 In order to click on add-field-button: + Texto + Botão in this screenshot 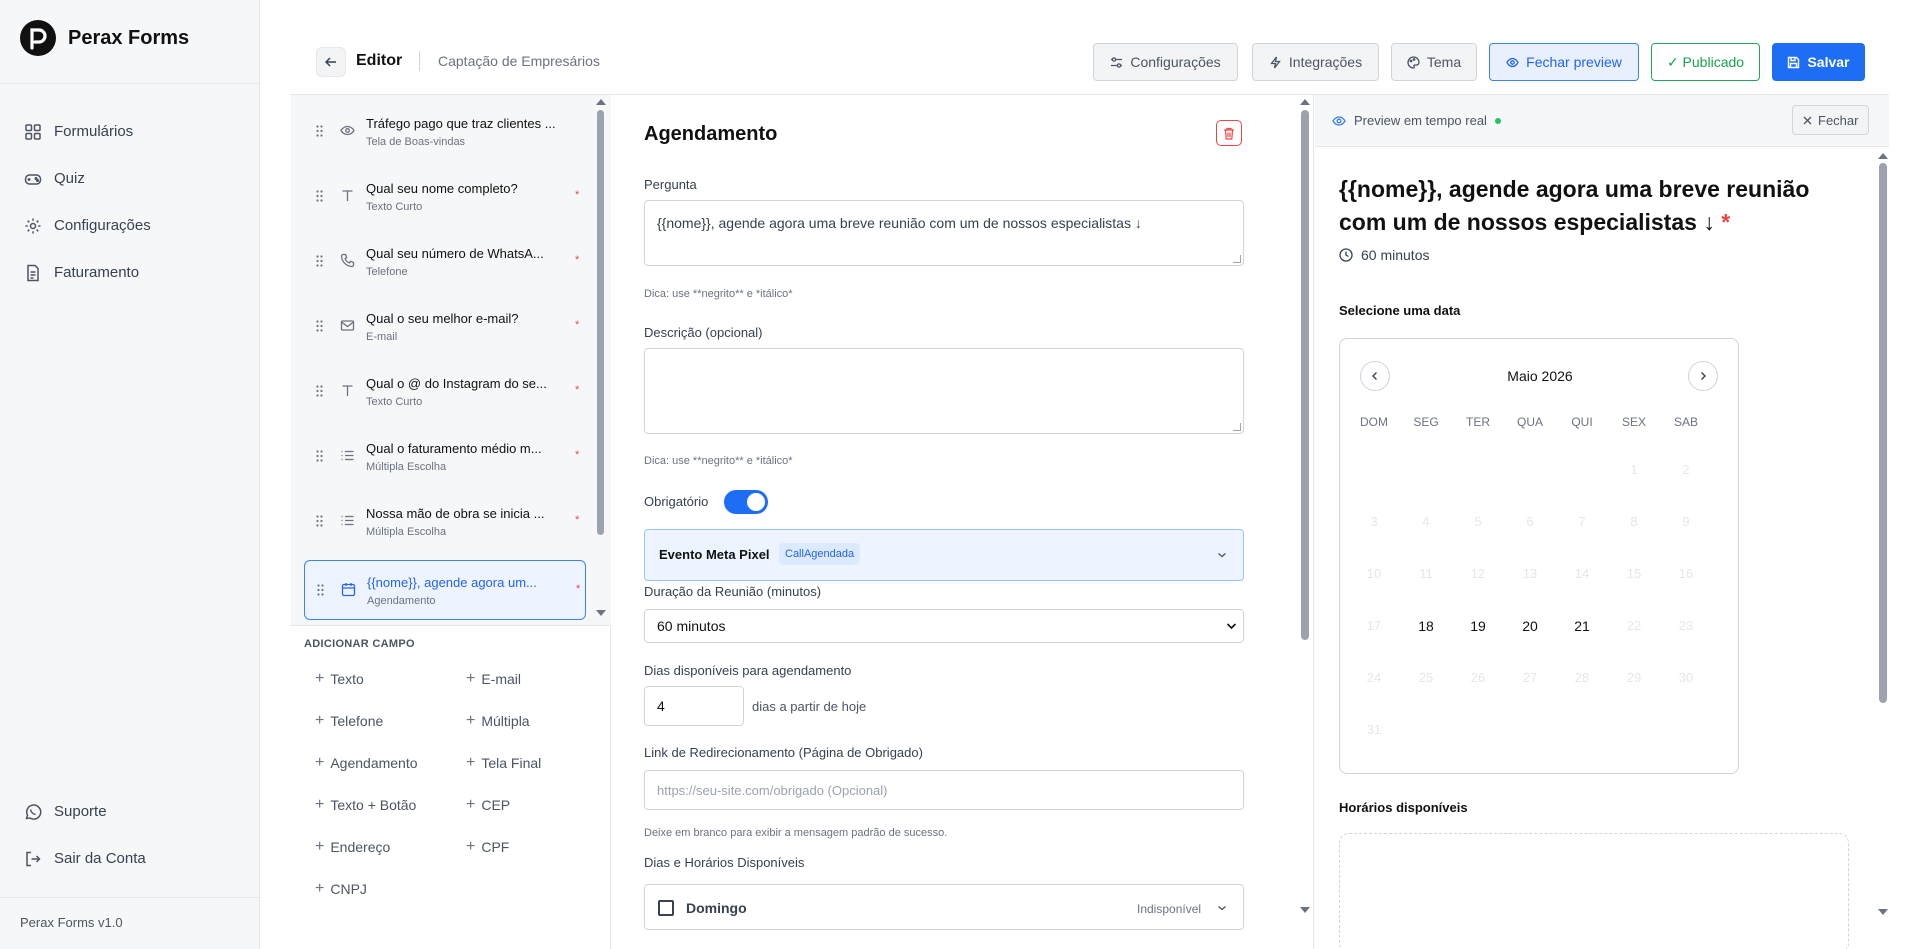, I will do `click(365, 805)`.